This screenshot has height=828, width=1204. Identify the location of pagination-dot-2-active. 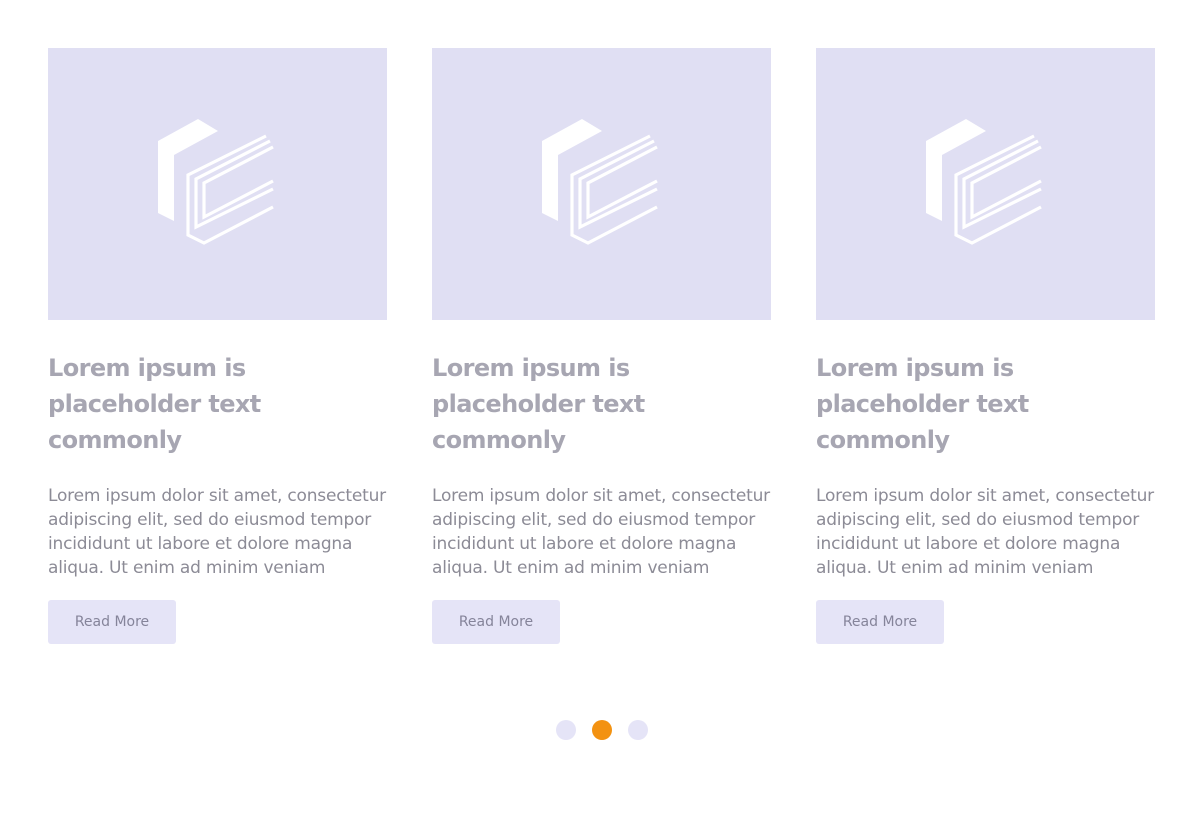
(602, 730).